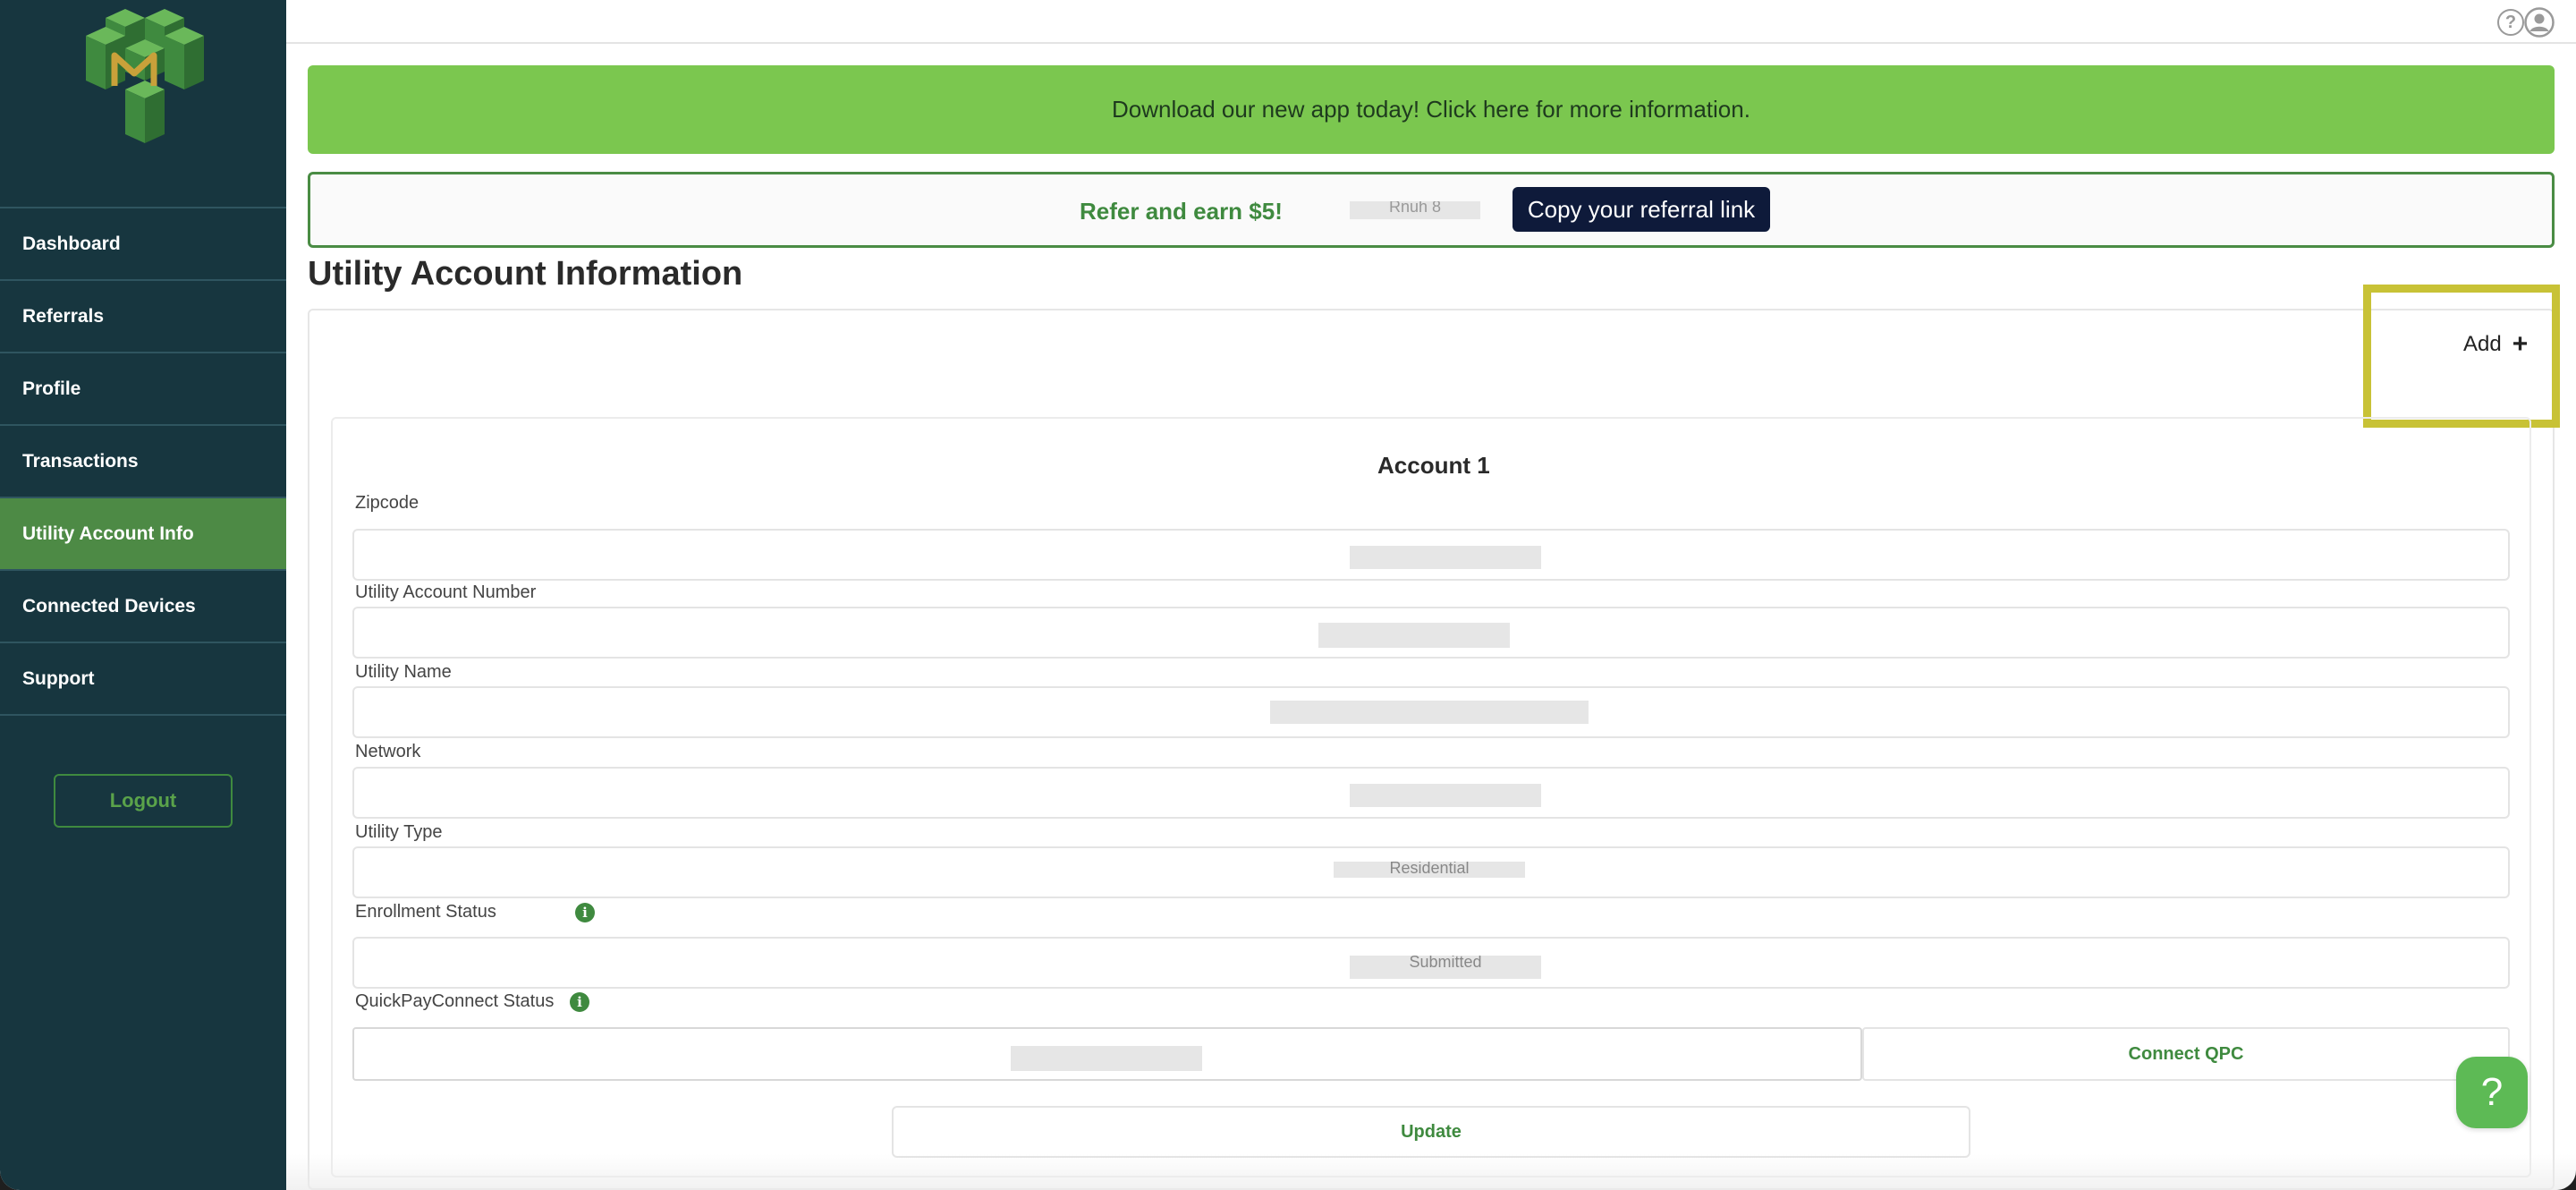  What do you see at coordinates (143, 317) in the screenshot?
I see `sidebar-item-referrals: Referrals` at bounding box center [143, 317].